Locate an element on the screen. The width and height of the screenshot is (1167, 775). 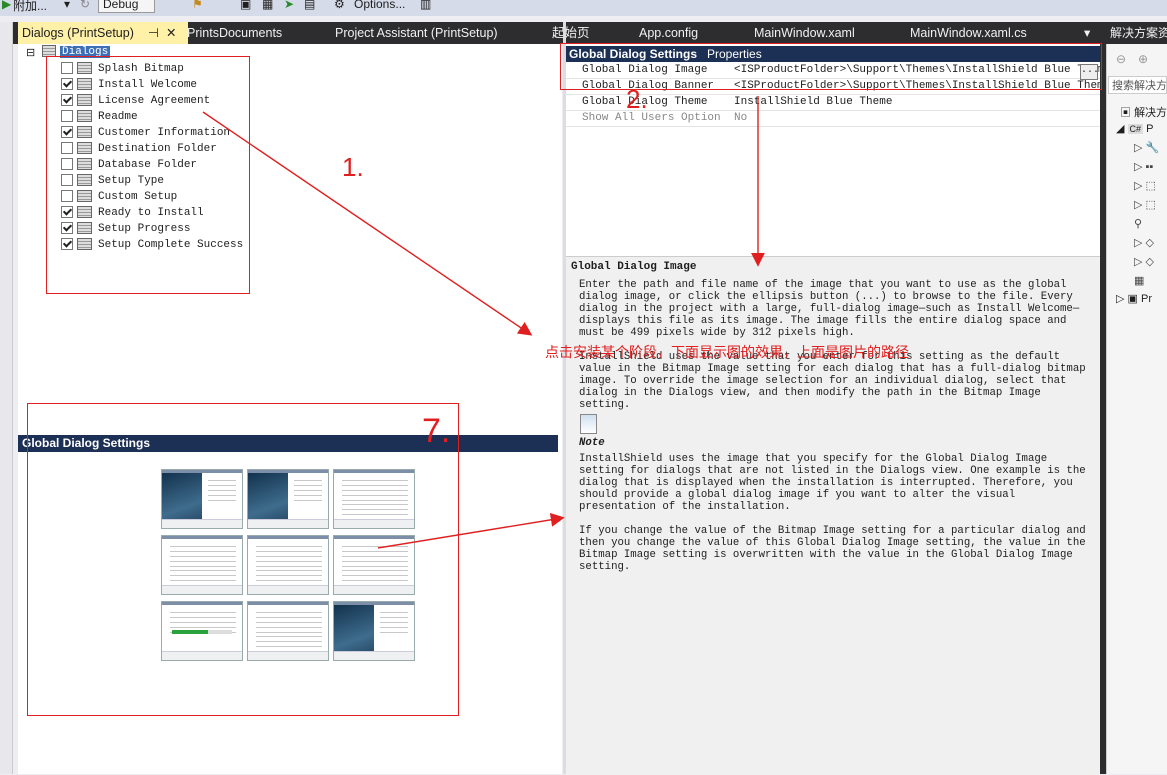
project-child-node: ▦ is located at coordinates (1139, 280).